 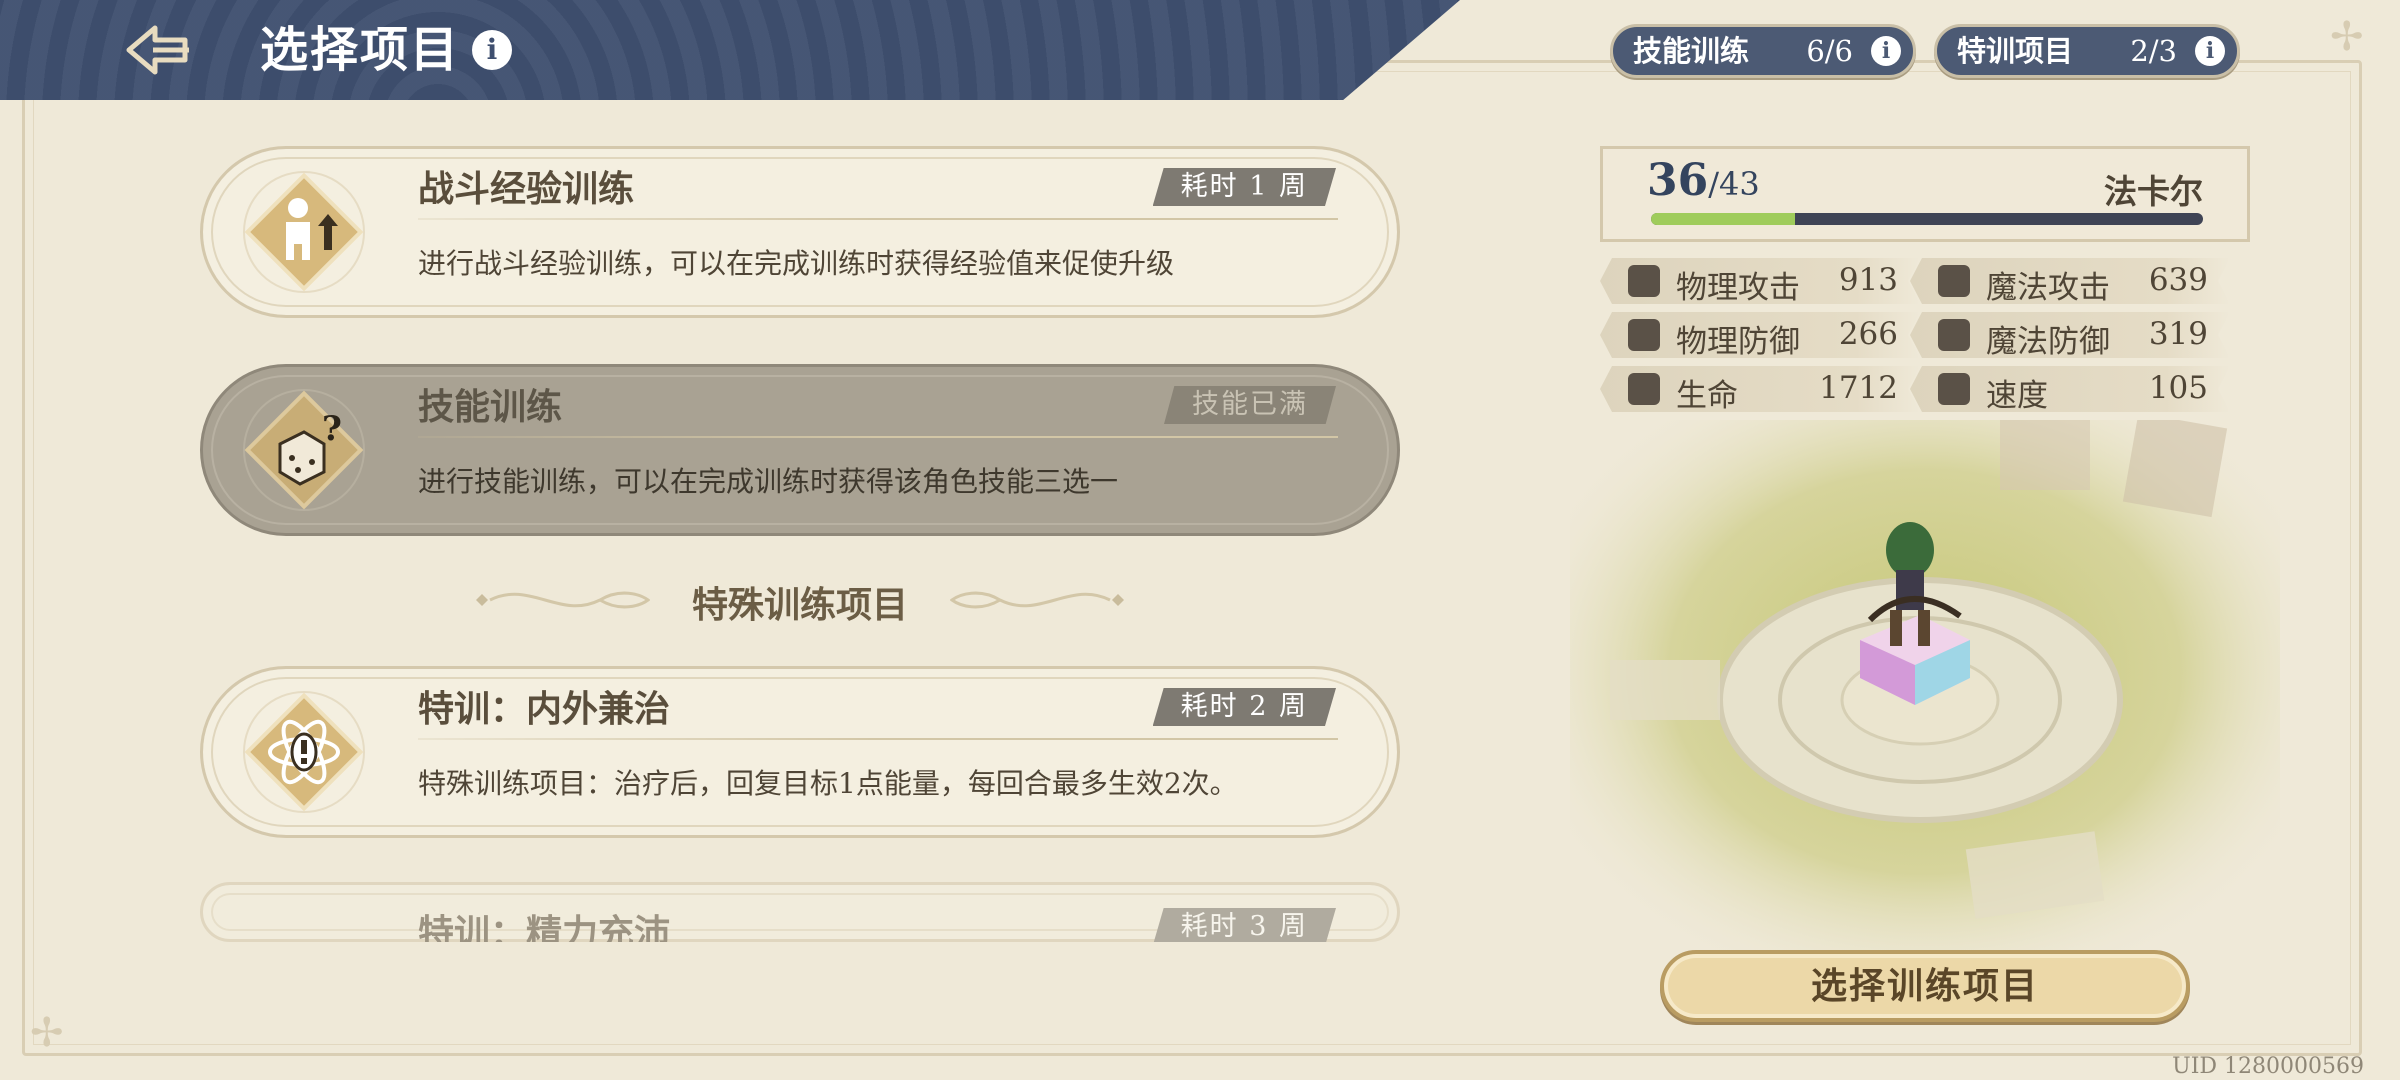 I want to click on back-button, so click(x=160, y=50).